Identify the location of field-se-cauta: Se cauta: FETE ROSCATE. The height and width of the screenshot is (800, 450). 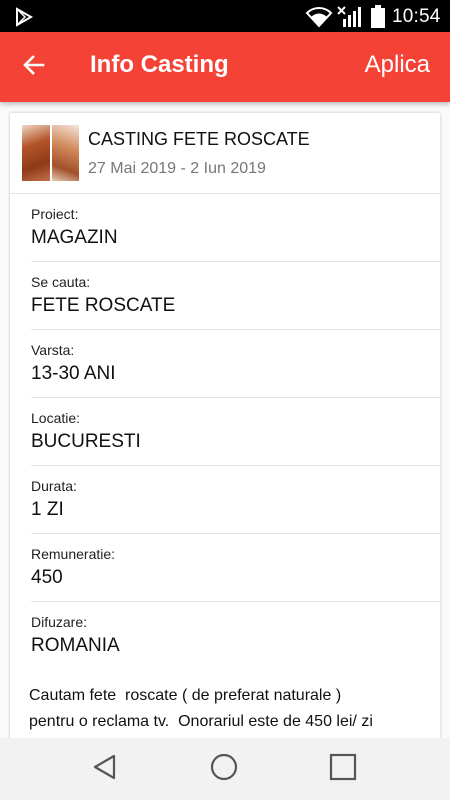
(235, 296).